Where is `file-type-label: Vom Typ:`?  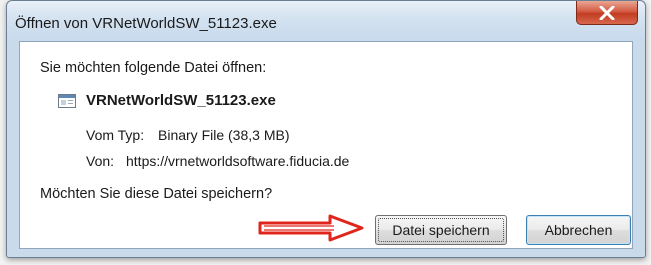 file-type-label: Vom Typ: is located at coordinates (115, 135).